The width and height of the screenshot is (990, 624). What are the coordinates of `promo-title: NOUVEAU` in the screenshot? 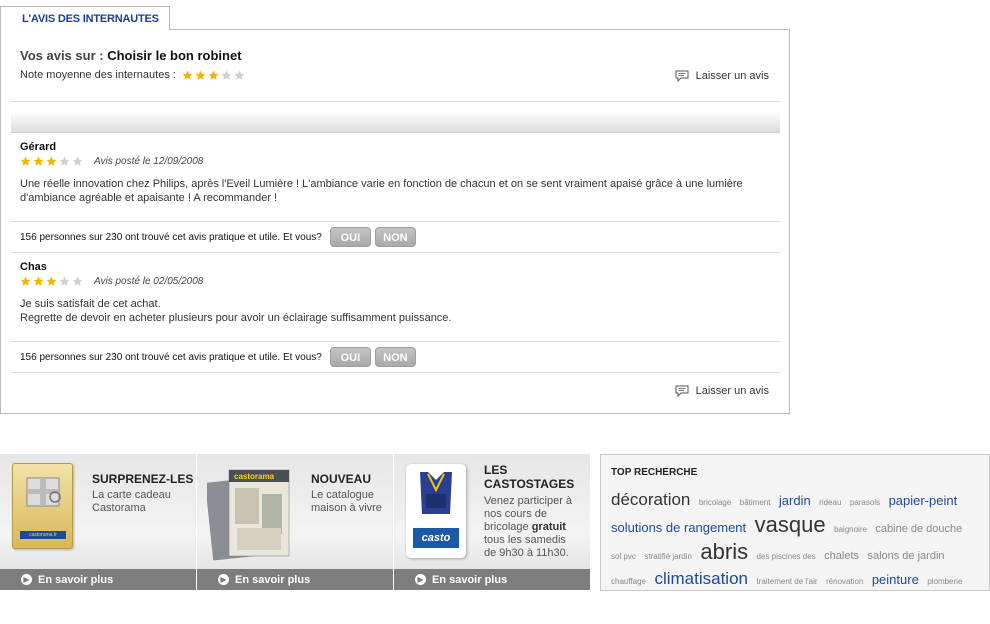 It's located at (341, 479).